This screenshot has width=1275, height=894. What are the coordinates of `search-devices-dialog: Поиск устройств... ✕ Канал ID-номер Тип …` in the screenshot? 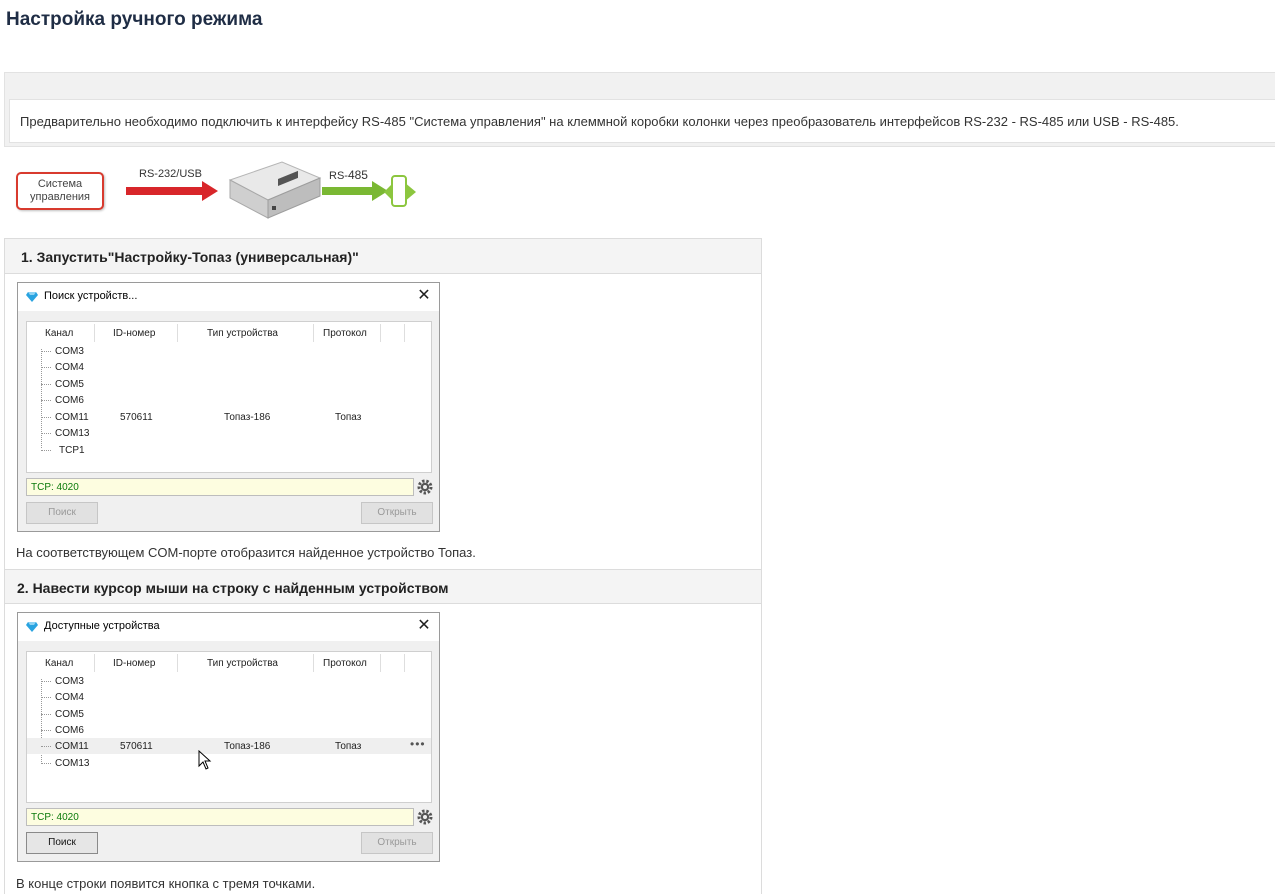 It's located at (228, 407).